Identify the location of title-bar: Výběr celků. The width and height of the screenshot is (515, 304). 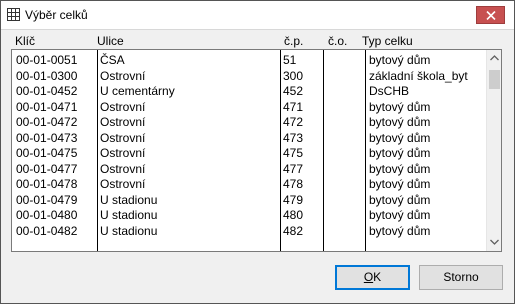
(257, 15).